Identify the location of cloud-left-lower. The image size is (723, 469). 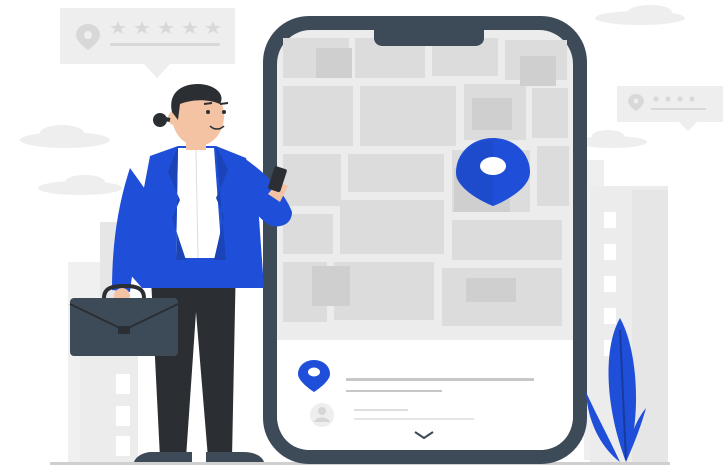
(80, 185).